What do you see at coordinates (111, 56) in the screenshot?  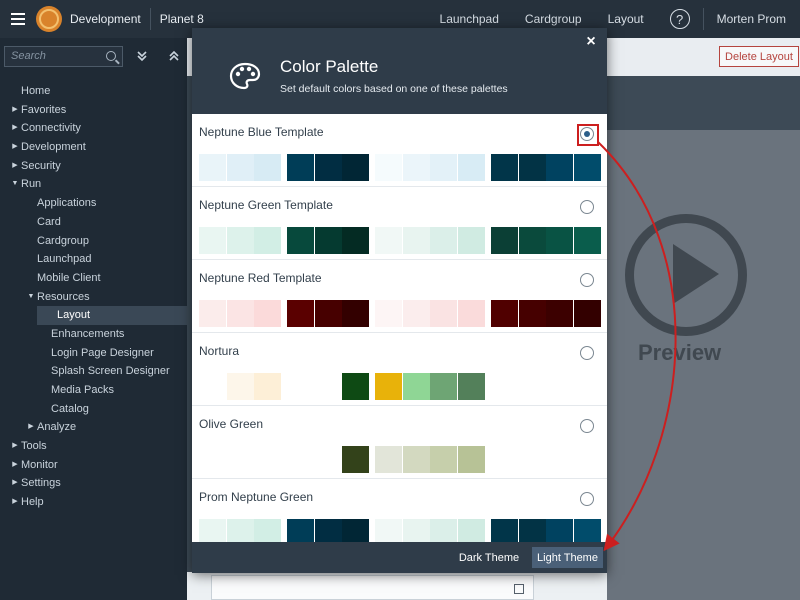 I see `search-icon` at bounding box center [111, 56].